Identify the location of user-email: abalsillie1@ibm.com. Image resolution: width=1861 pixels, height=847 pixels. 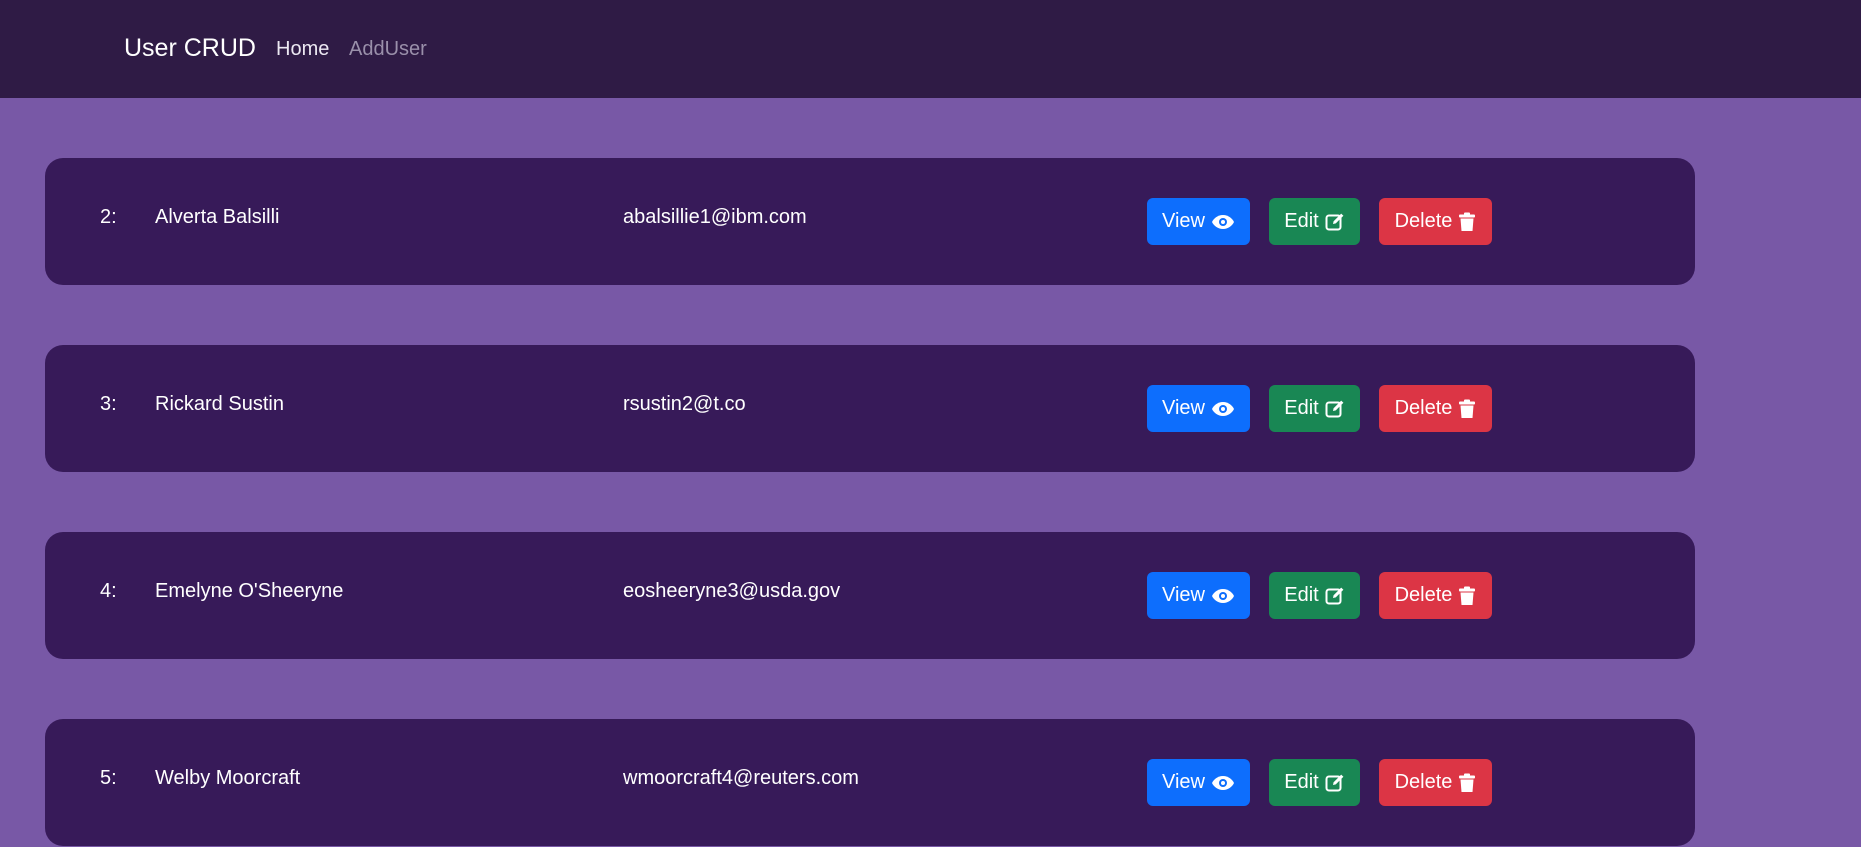
(715, 217).